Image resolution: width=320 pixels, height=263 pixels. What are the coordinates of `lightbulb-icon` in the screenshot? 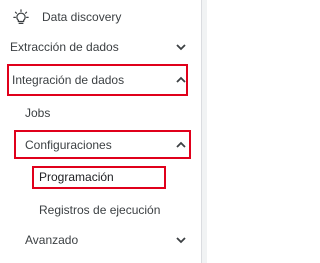 It's located at (21, 17).